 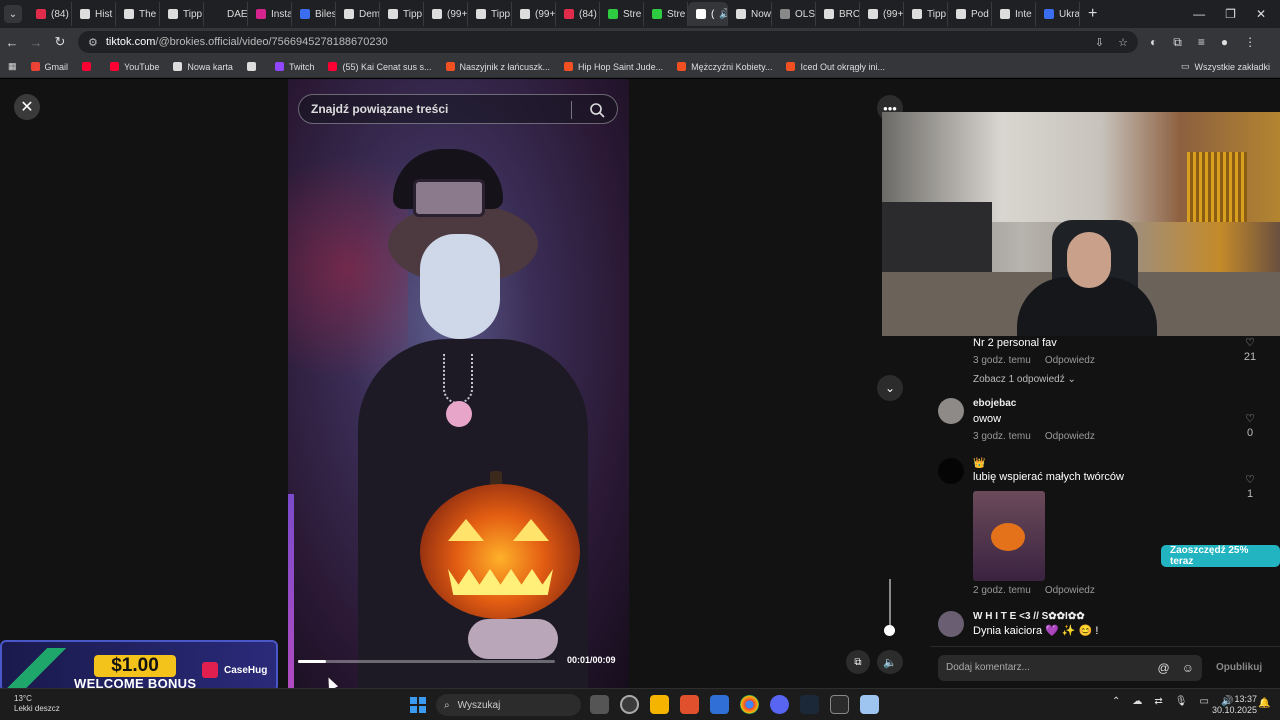 What do you see at coordinates (1137, 701) in the screenshot?
I see `cloud-icon: ☁` at bounding box center [1137, 701].